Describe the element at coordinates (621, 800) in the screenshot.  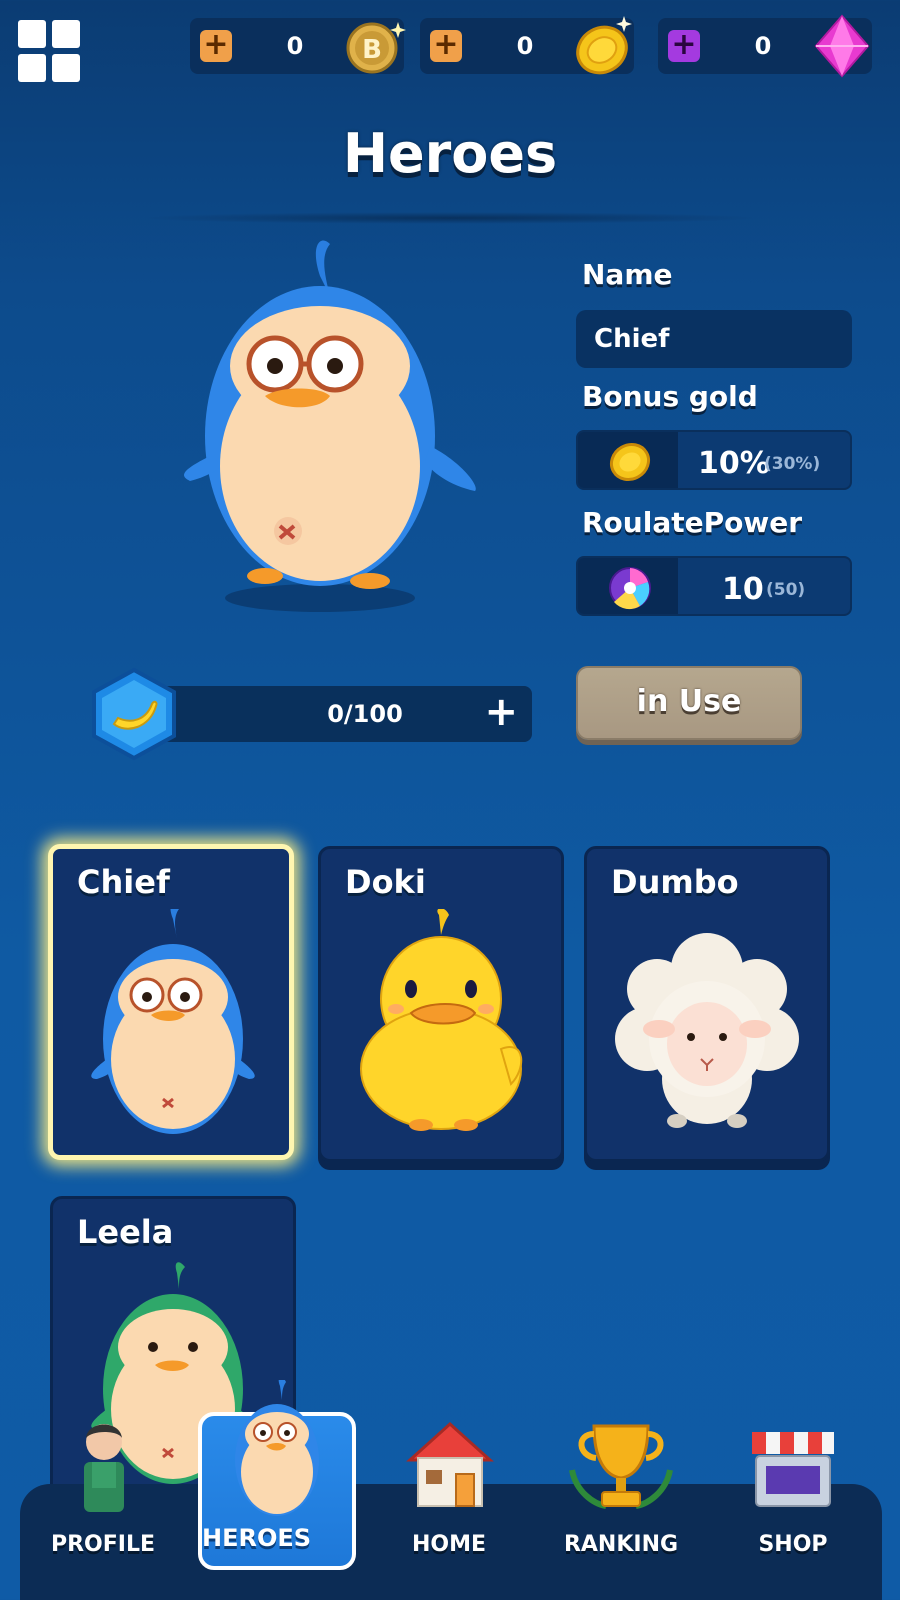
I see `nav-ranking: RANKING` at that location.